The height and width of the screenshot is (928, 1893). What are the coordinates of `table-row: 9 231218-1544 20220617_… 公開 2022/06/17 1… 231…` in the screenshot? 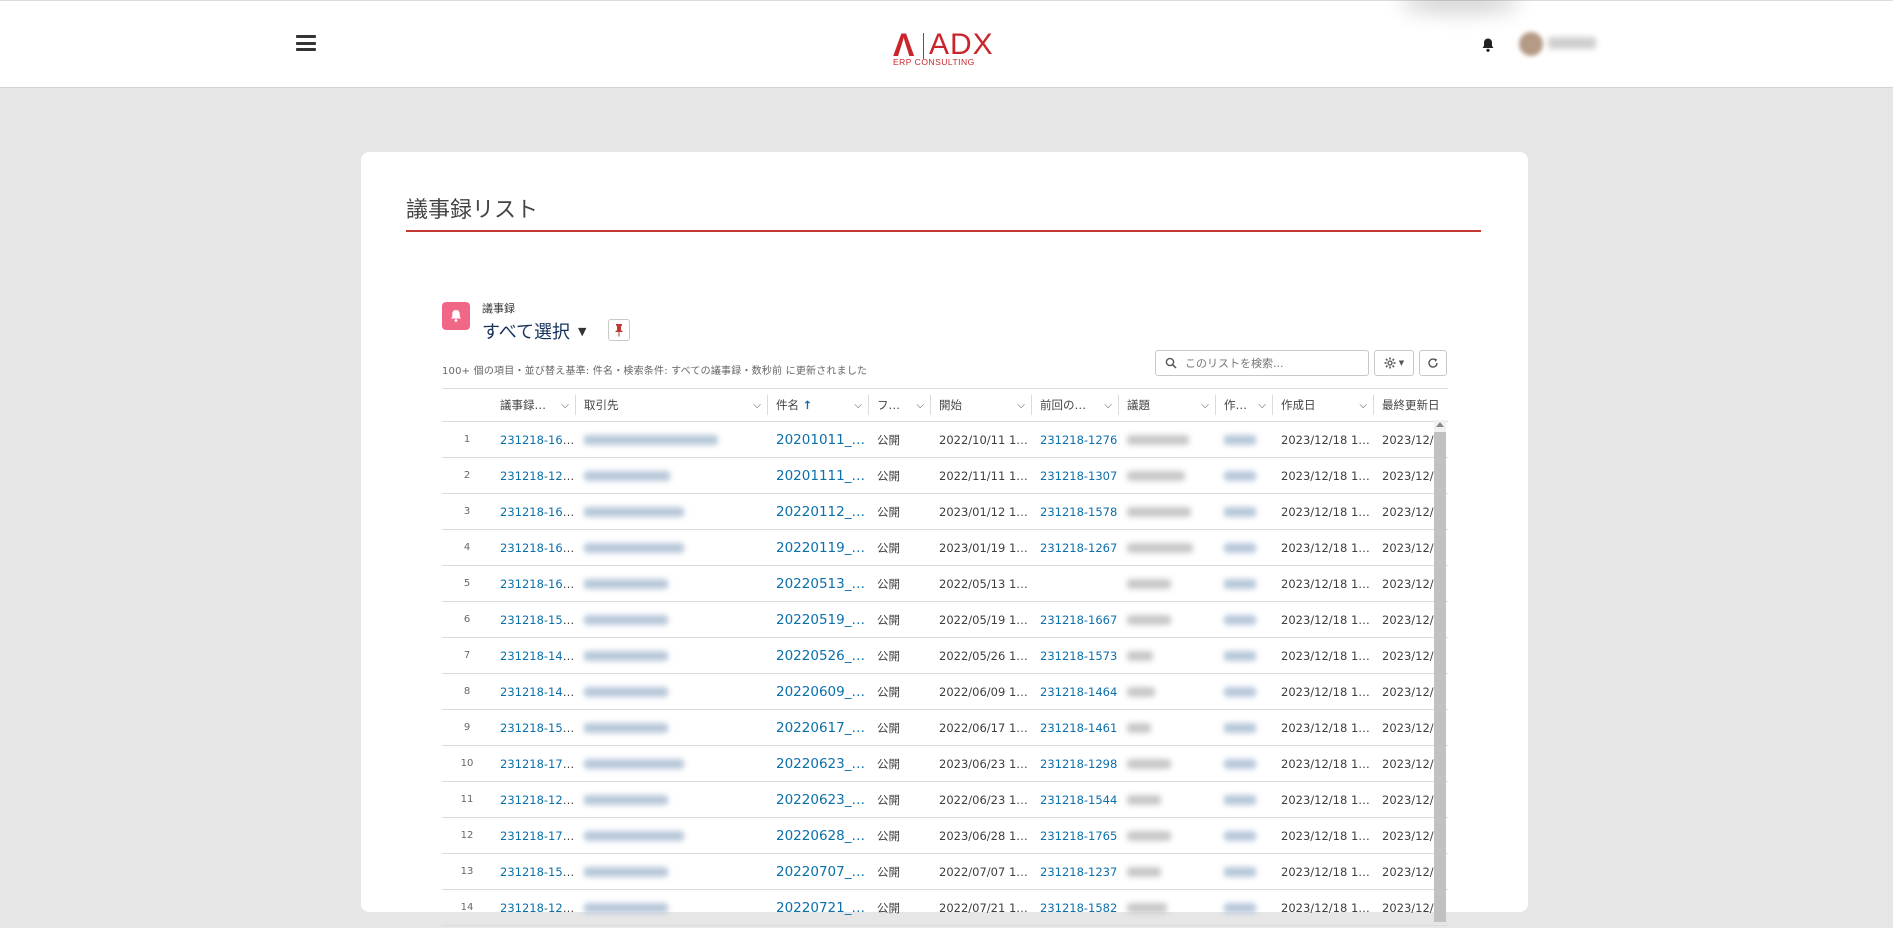 It's located at (945, 727).